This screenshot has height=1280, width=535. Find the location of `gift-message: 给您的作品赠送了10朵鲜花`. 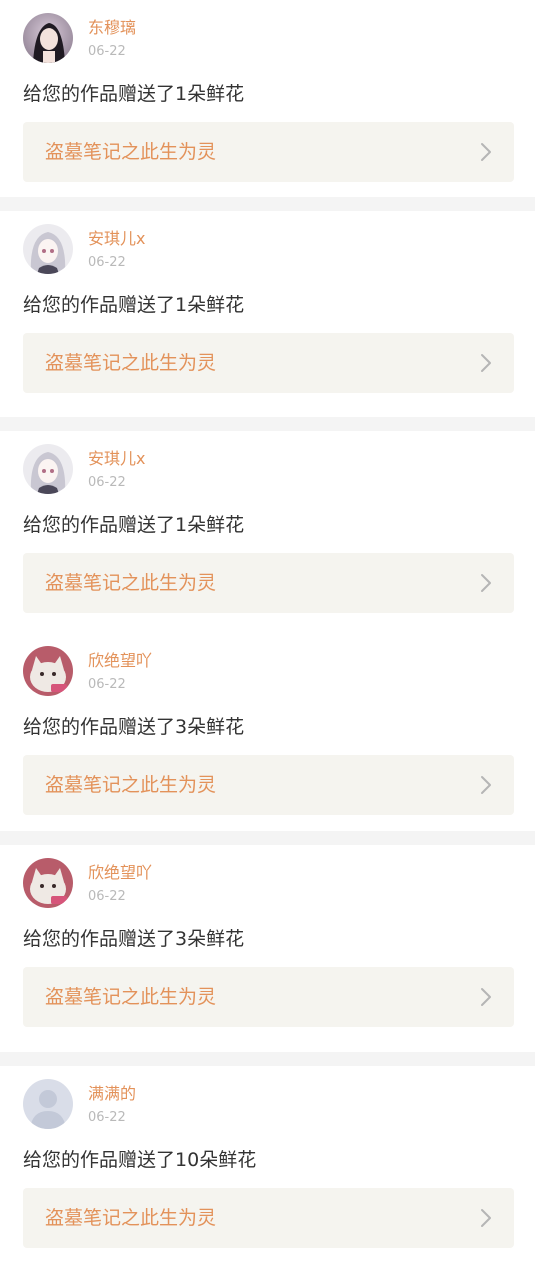

gift-message: 给您的作品赠送了10朵鲜花 is located at coordinates (139, 1160).